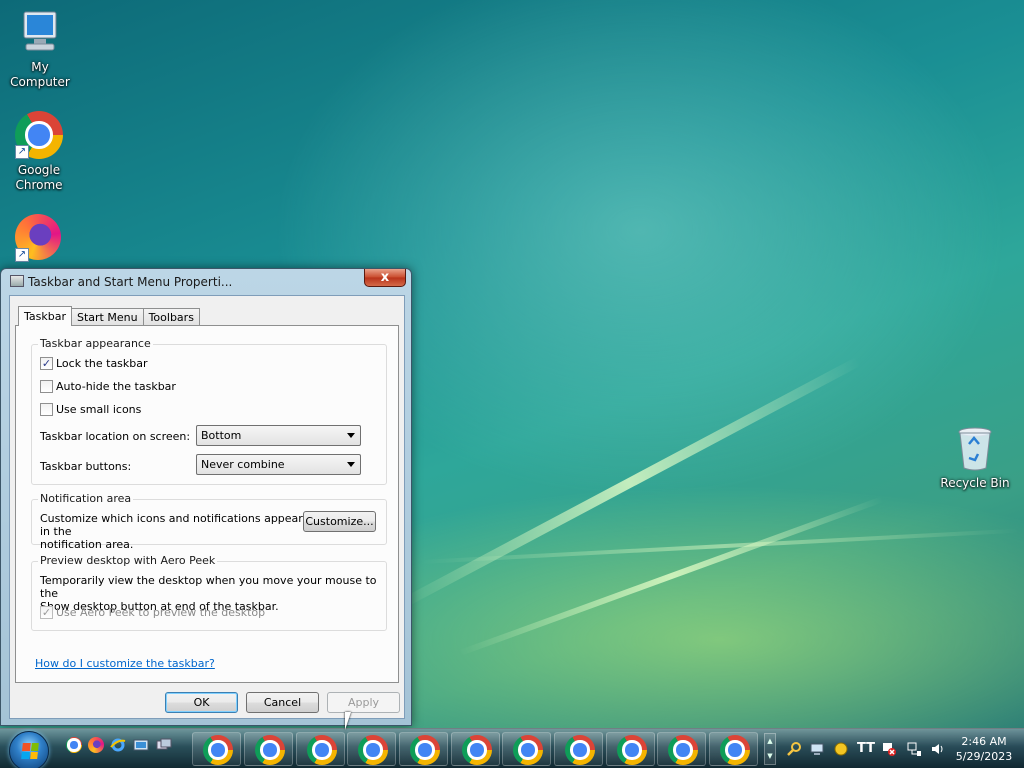 The height and width of the screenshot is (768, 1024). What do you see at coordinates (96, 745) in the screenshot?
I see `quicklaunch-firefox-icon` at bounding box center [96, 745].